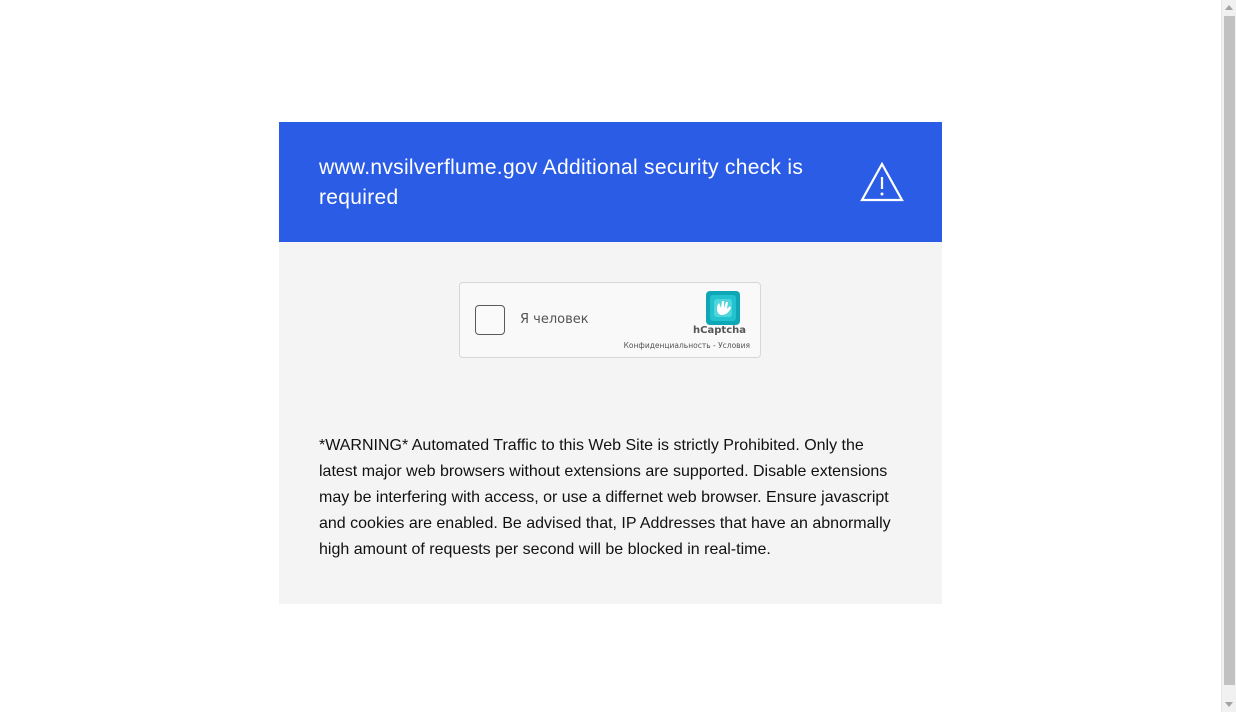 The height and width of the screenshot is (712, 1236). What do you see at coordinates (882, 182) in the screenshot?
I see `warning-triangle-icon` at bounding box center [882, 182].